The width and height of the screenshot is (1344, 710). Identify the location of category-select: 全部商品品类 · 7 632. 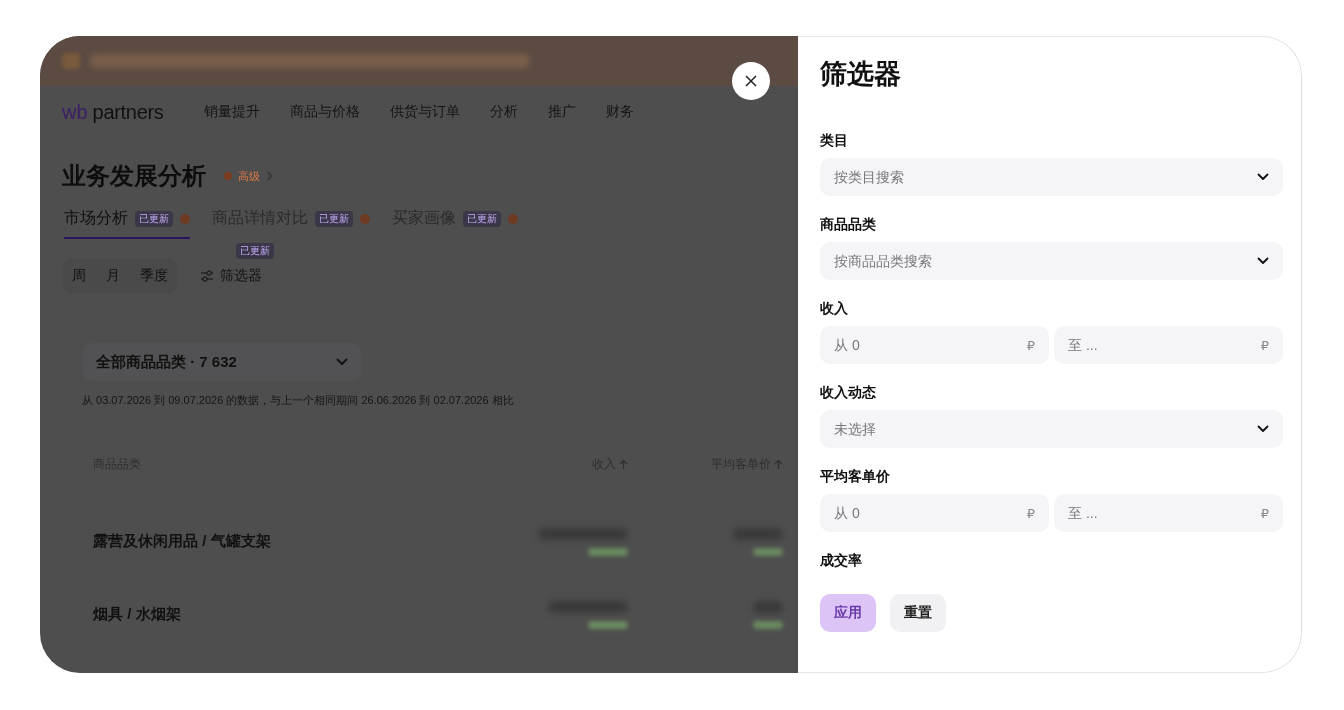
(222, 362).